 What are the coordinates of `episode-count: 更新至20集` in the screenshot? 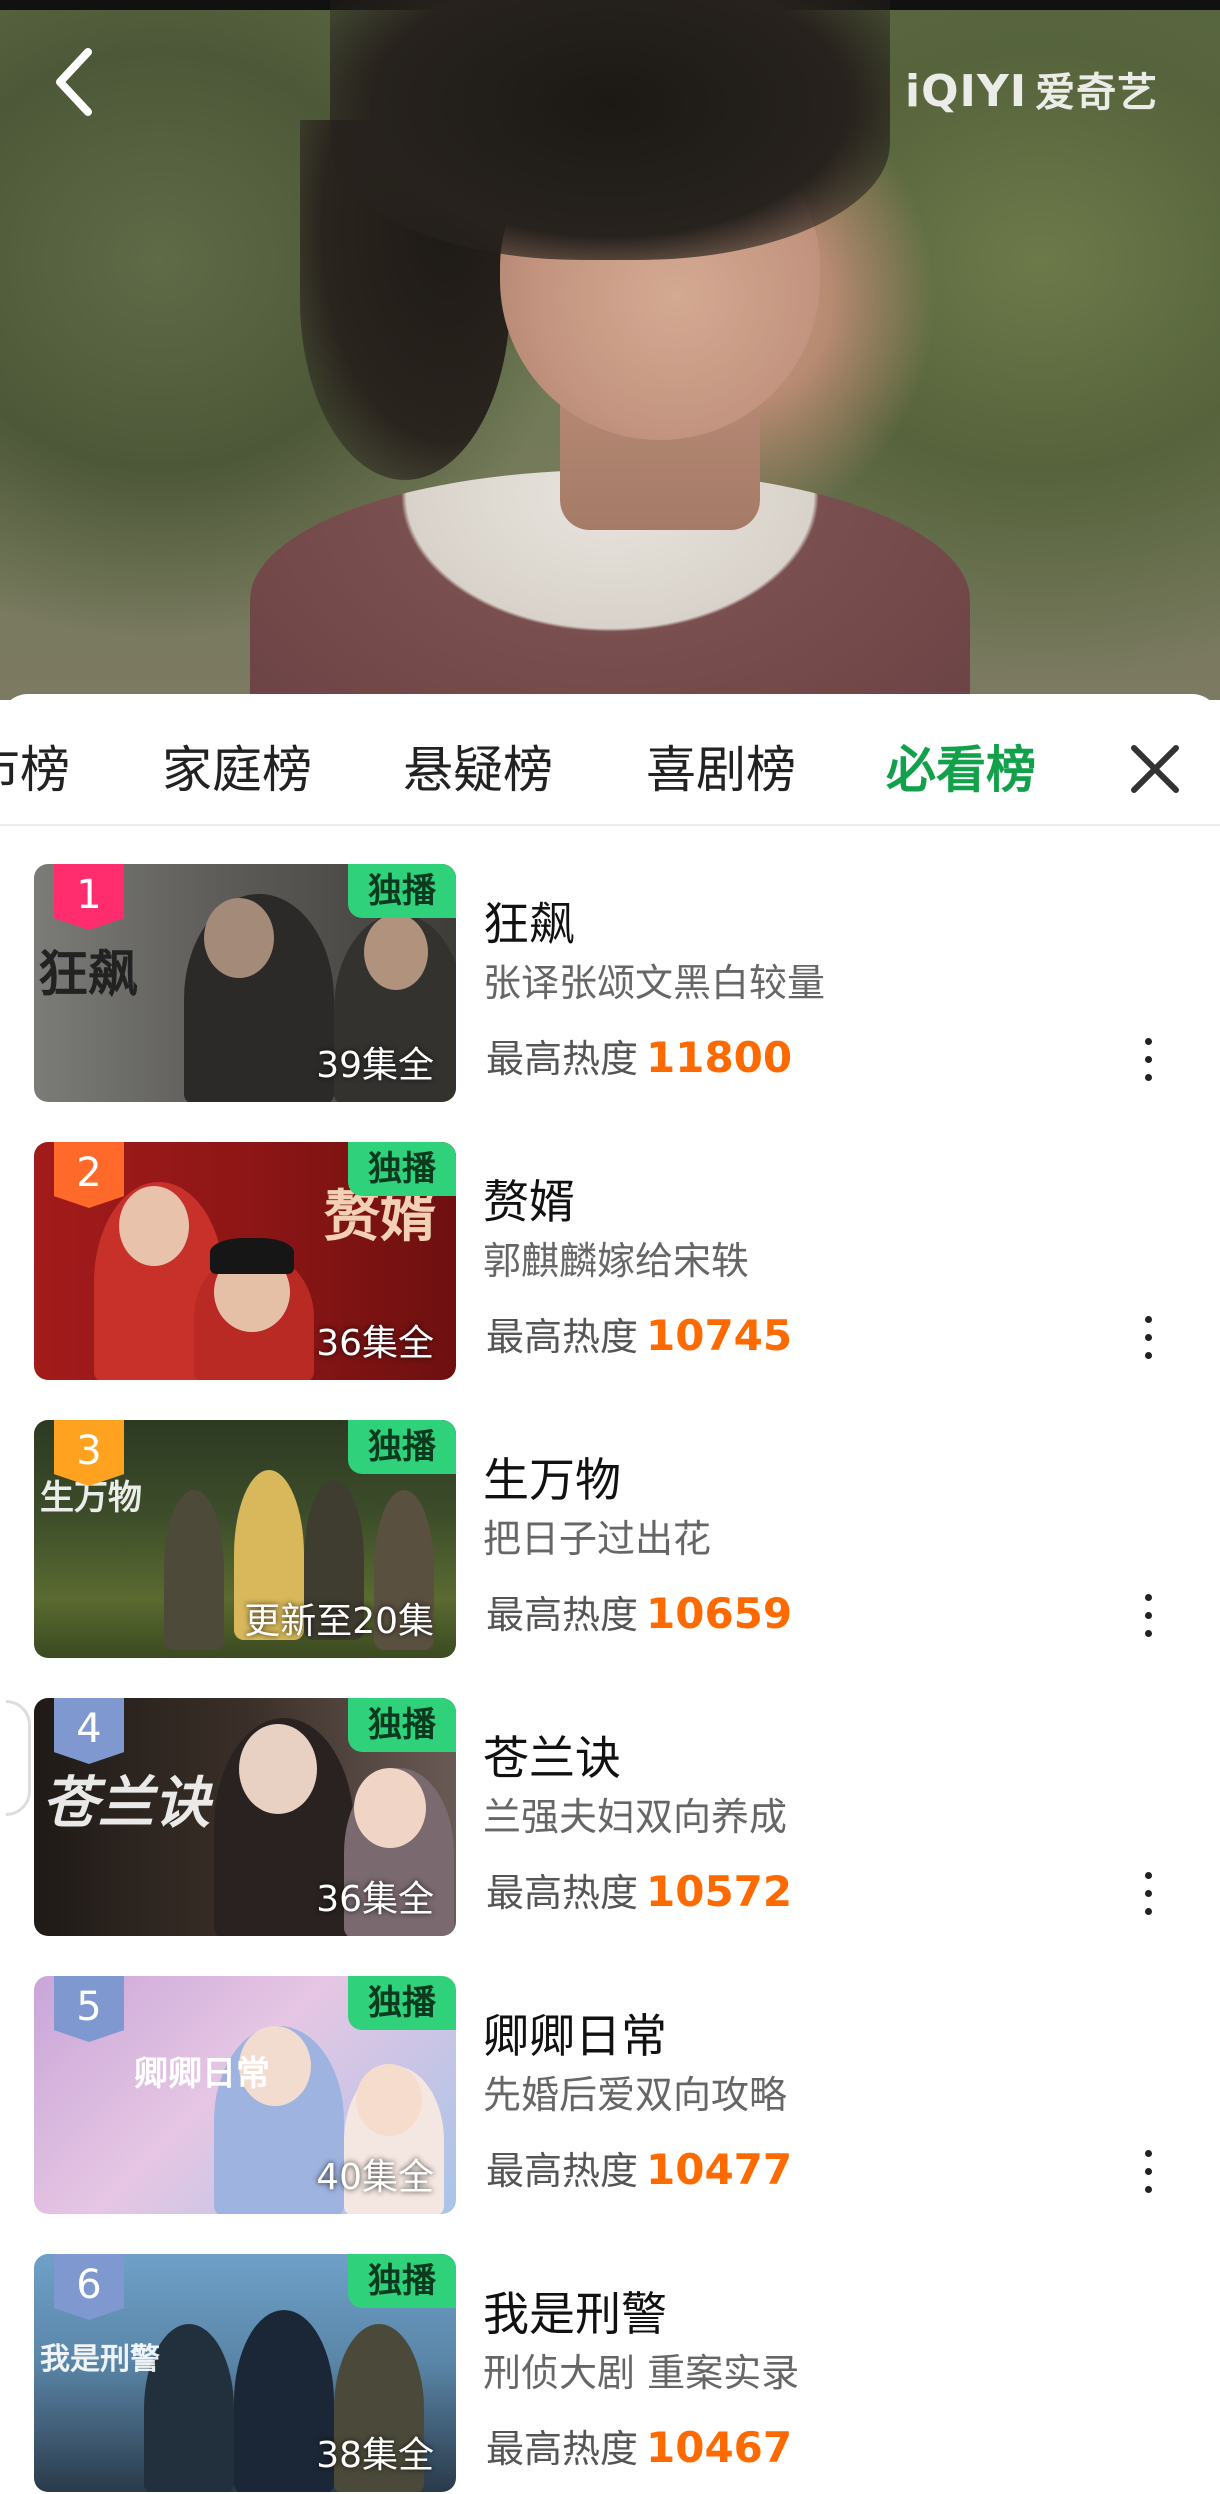 It's located at (339, 1621).